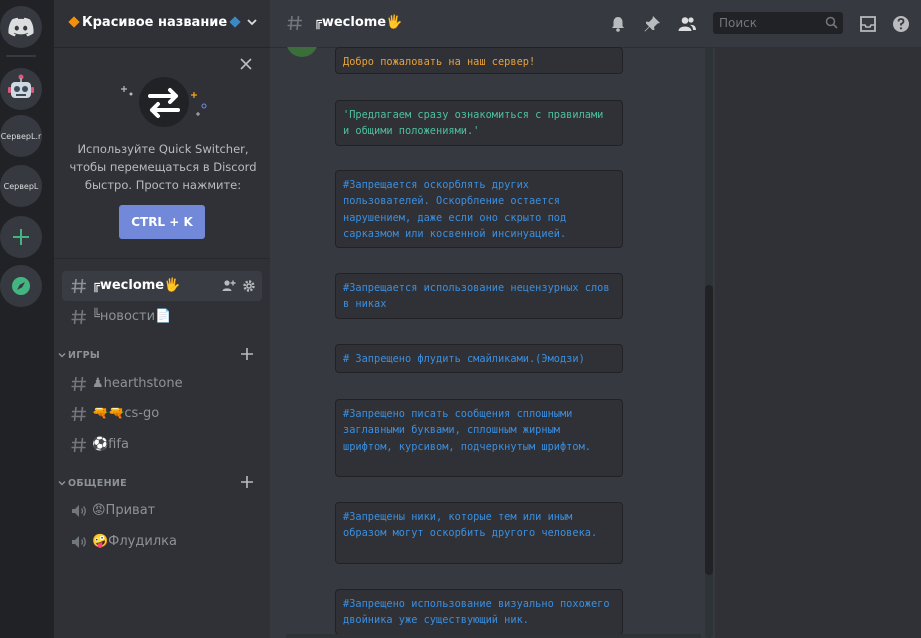  What do you see at coordinates (738, 23) in the screenshot?
I see `search-placeholder: Поиск` at bounding box center [738, 23].